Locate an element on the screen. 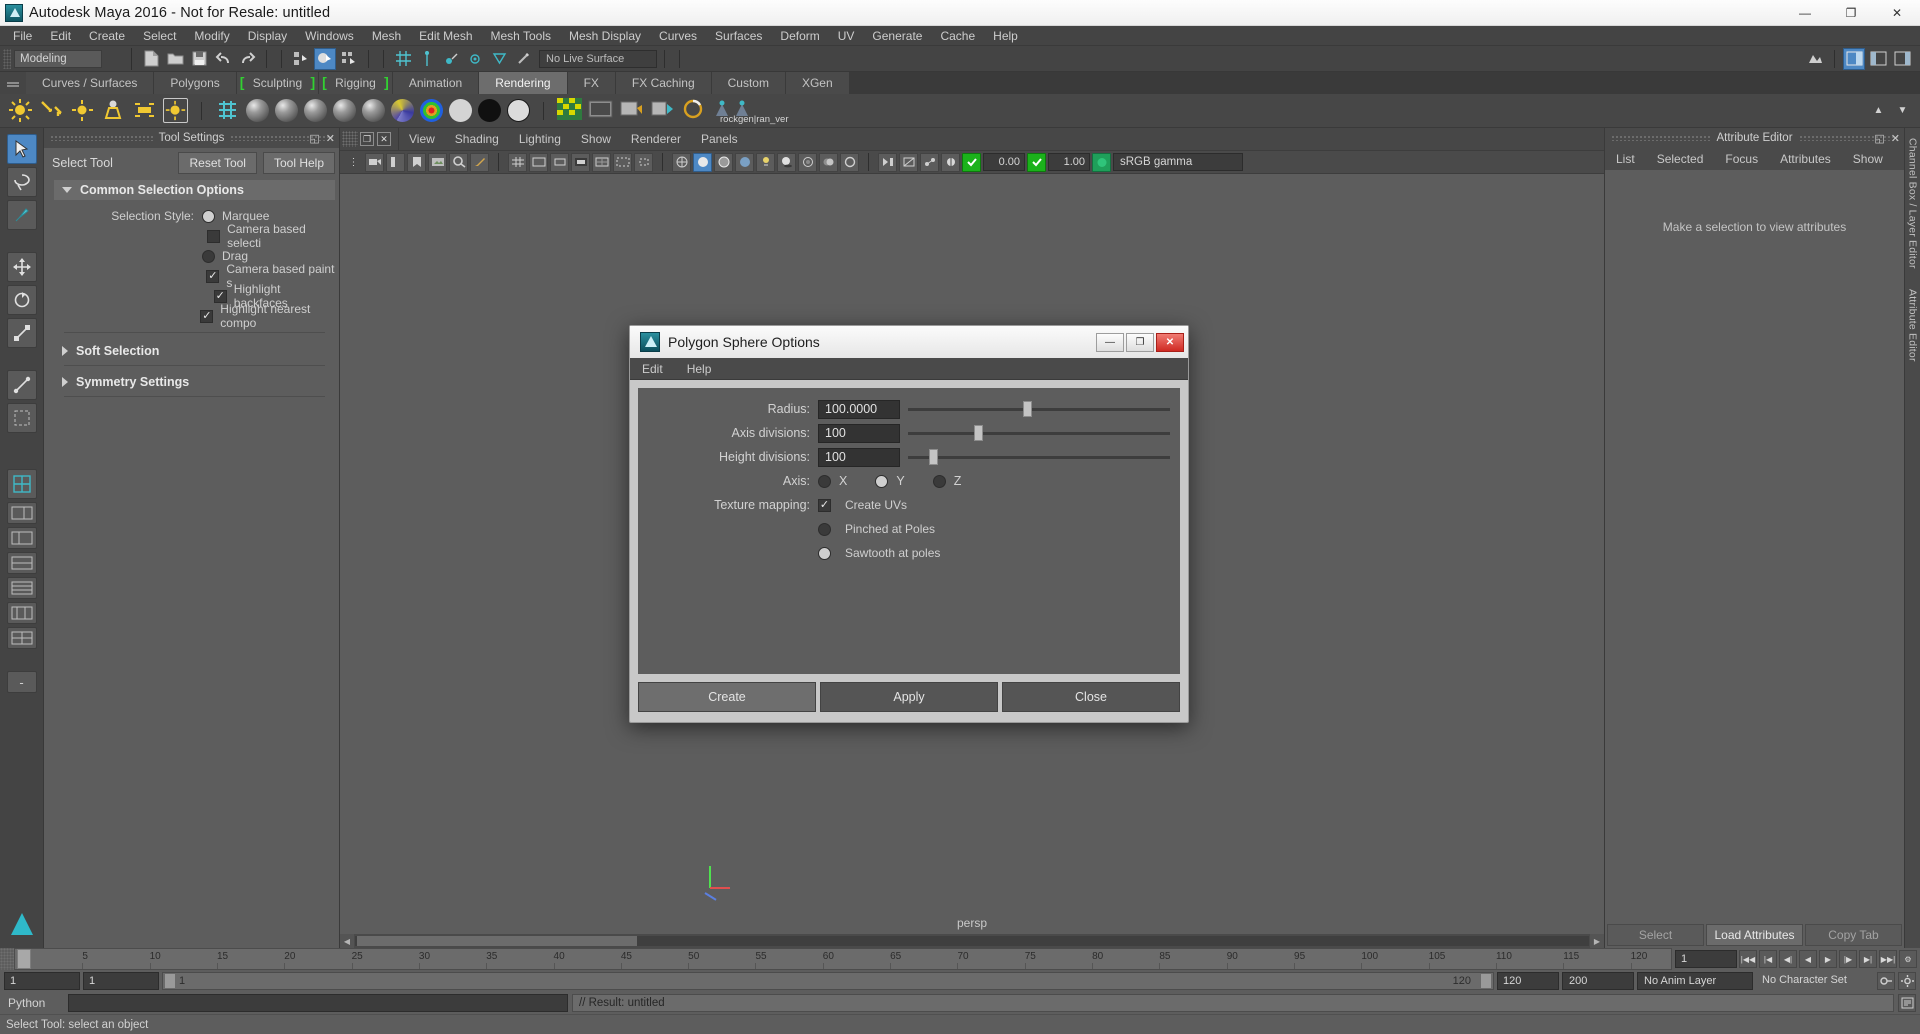 This screenshot has height=1034, width=1920. menu-item-help: Help is located at coordinates (1005, 36).